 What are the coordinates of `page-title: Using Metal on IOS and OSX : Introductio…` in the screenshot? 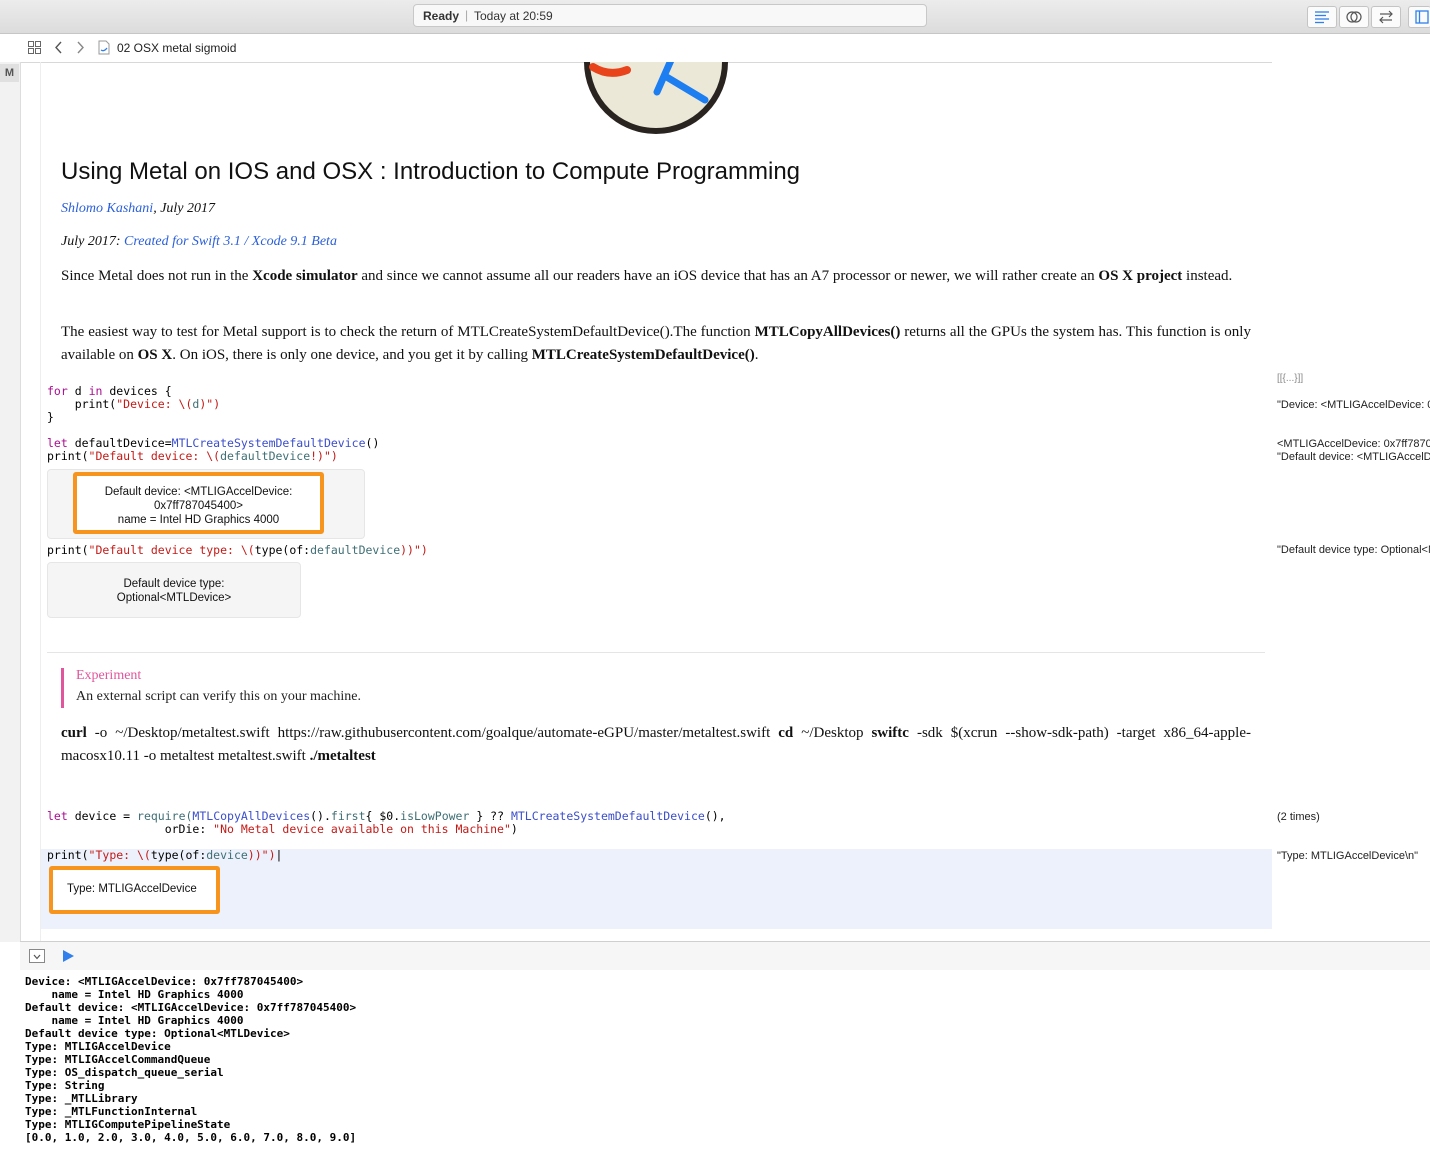 It's located at (431, 171).